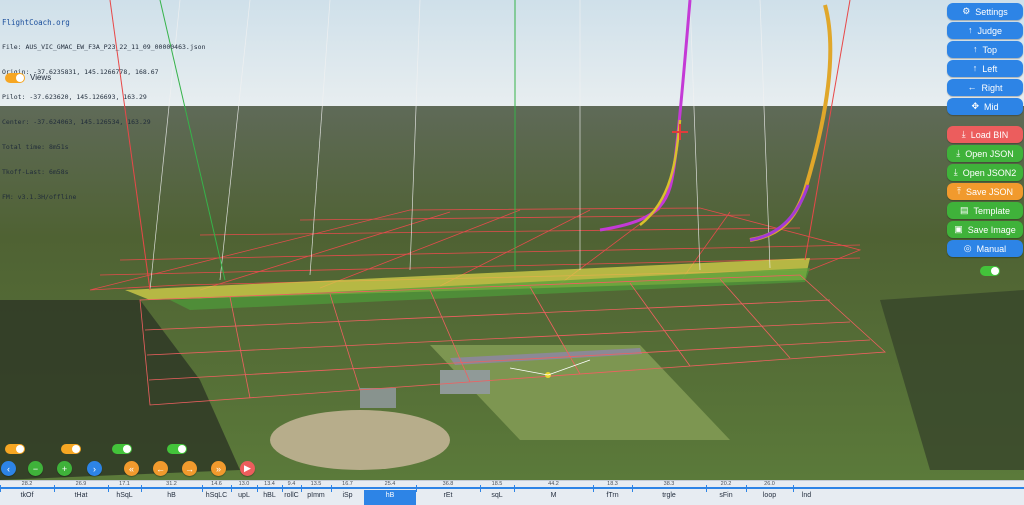 Image resolution: width=1024 pixels, height=505 pixels. I want to click on segment-duration: 16.7, so click(347, 484).